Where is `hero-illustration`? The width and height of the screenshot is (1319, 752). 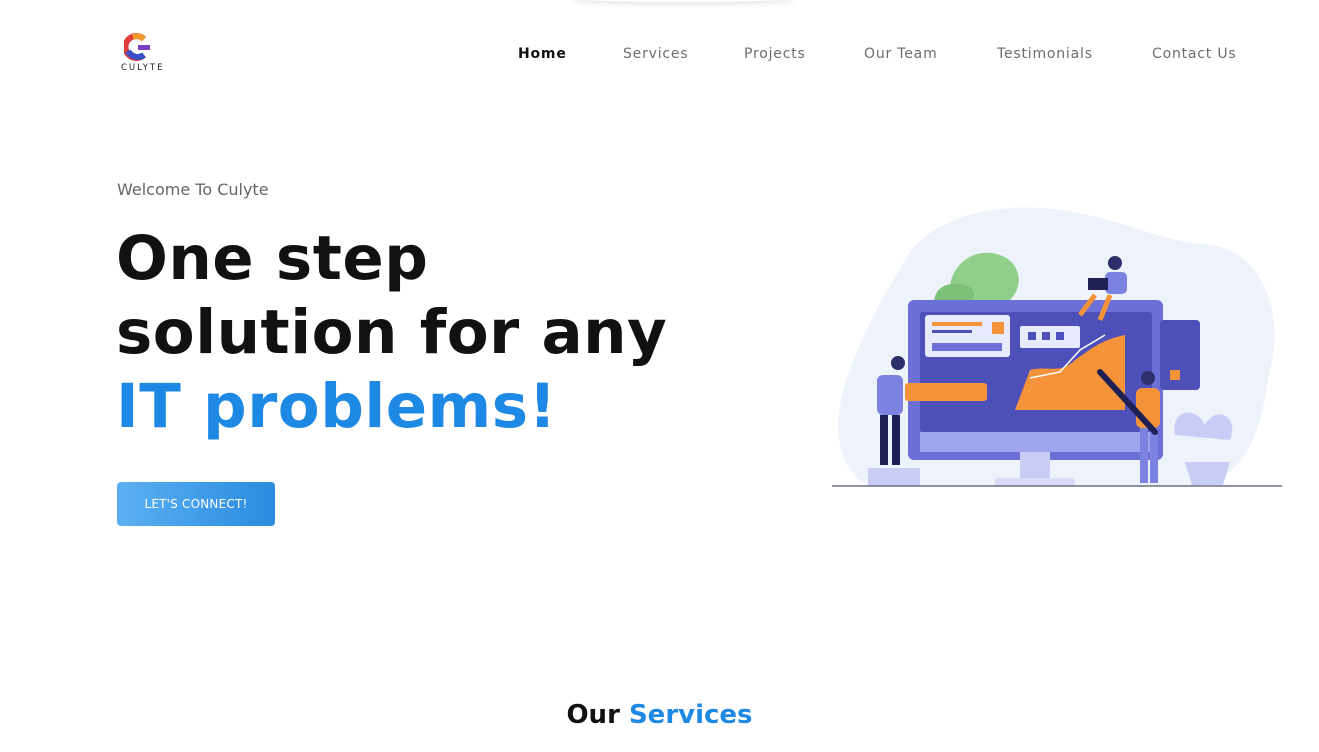
hero-illustration is located at coordinates (1057, 346).